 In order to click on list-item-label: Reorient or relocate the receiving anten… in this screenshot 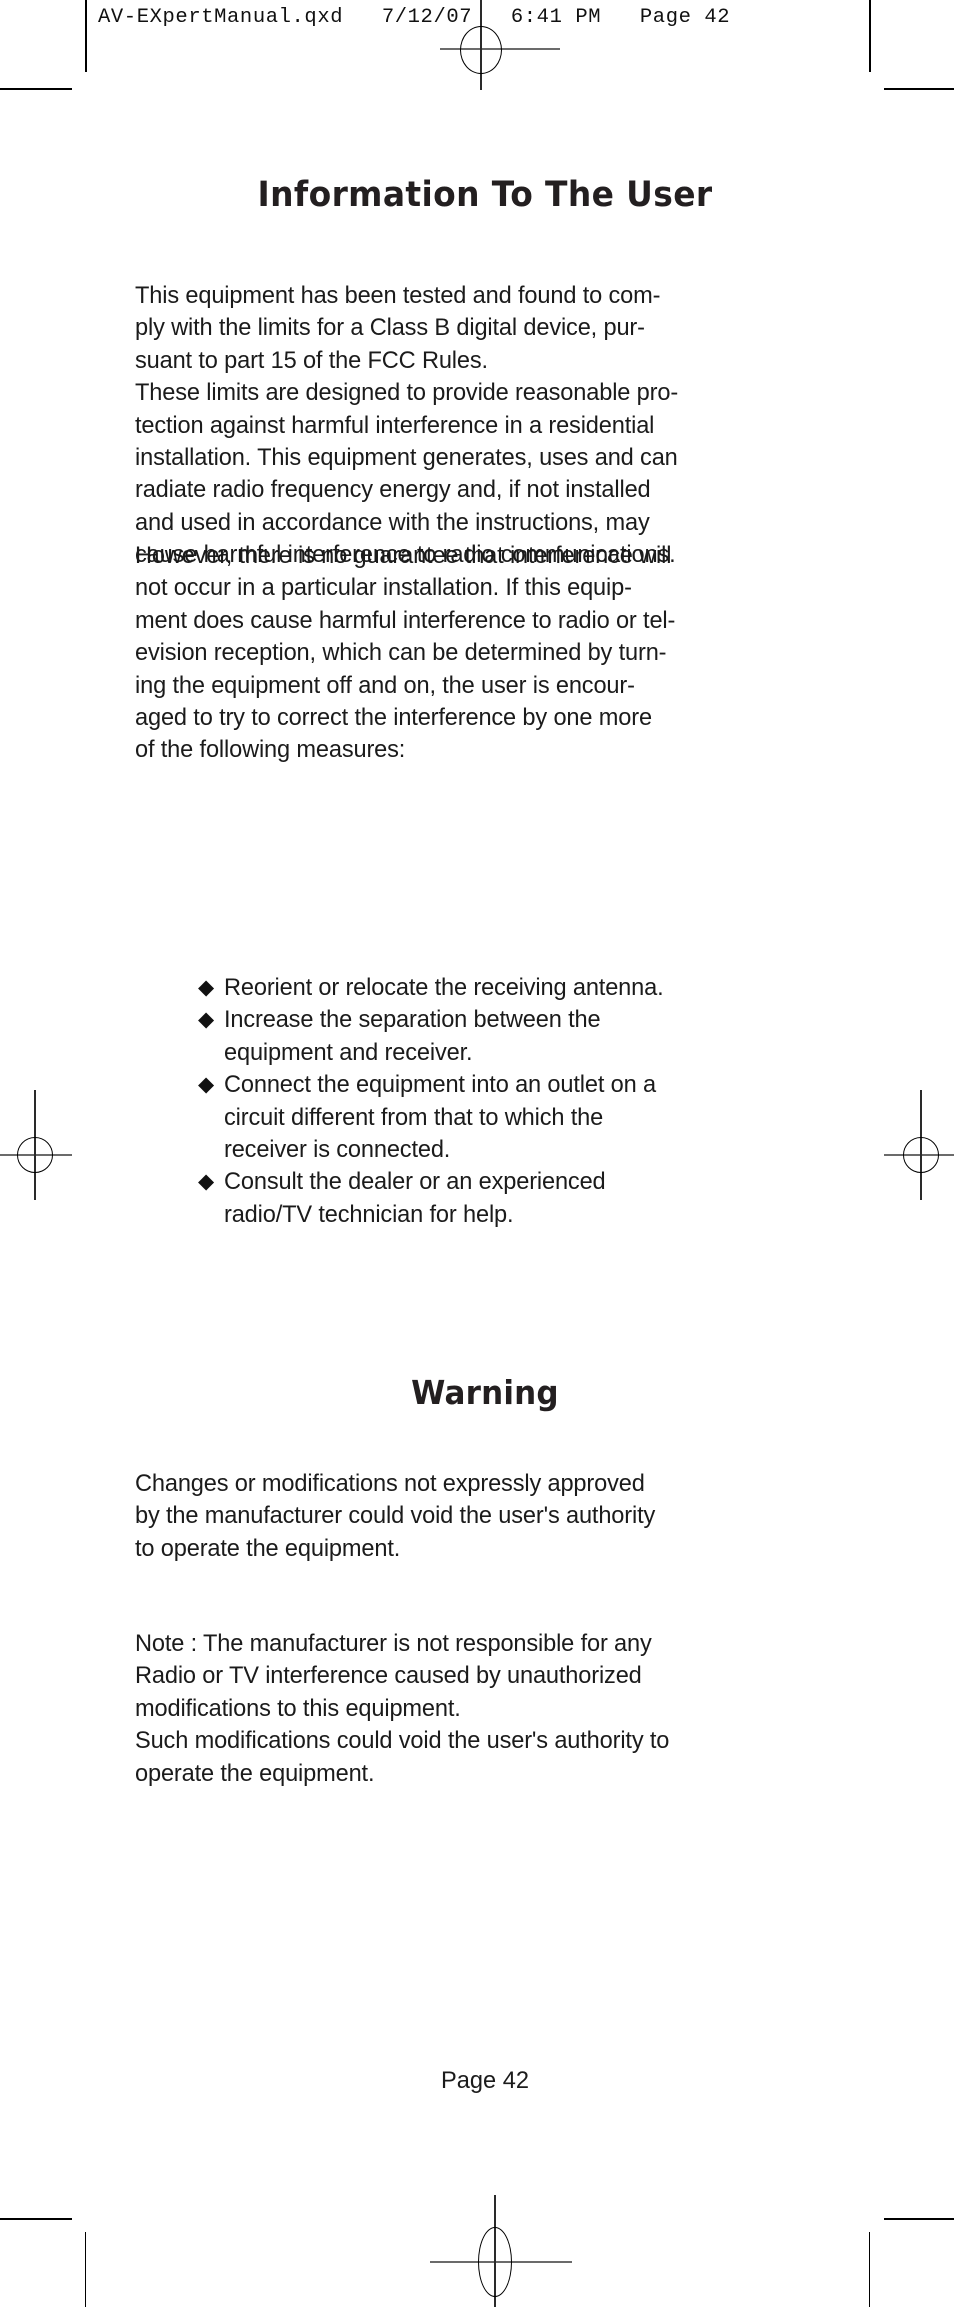, I will do `click(444, 988)`.